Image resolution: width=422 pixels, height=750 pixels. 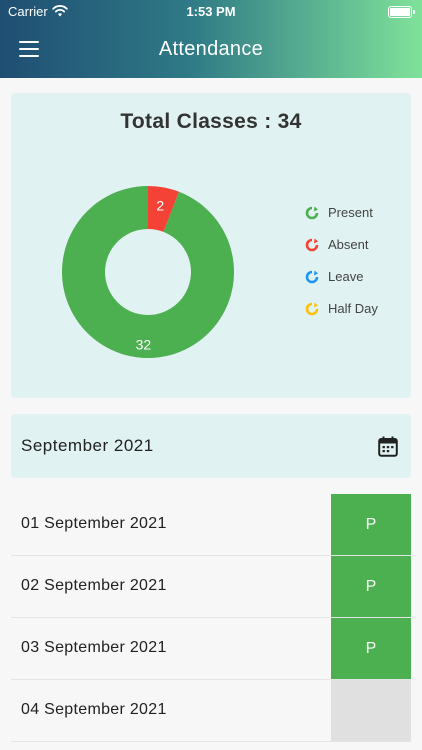 I want to click on legend-item-present: Present, so click(x=341, y=221).